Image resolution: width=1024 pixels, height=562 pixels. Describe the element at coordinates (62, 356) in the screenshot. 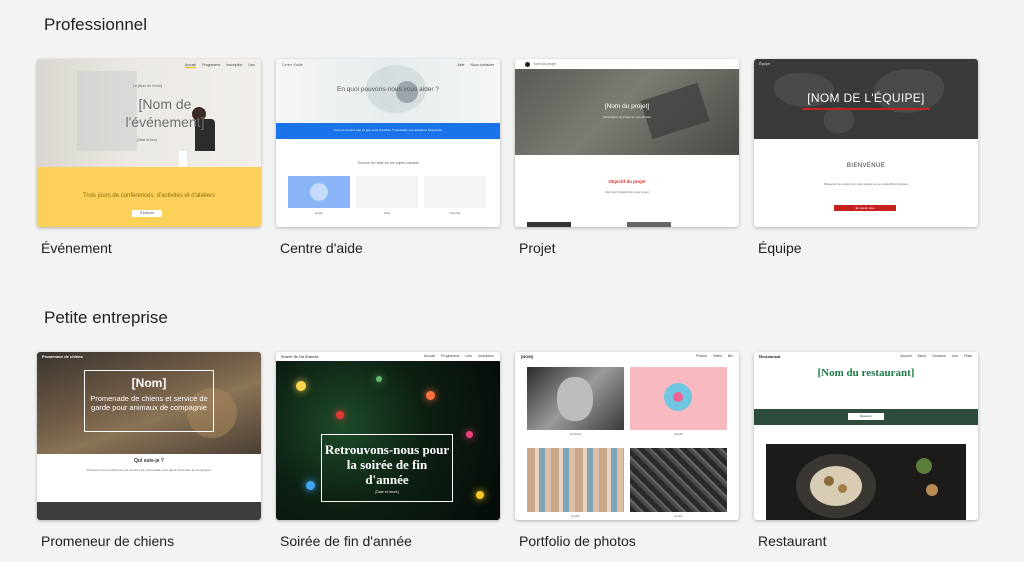

I see `dog-brand: Promeneur de chiens` at that location.